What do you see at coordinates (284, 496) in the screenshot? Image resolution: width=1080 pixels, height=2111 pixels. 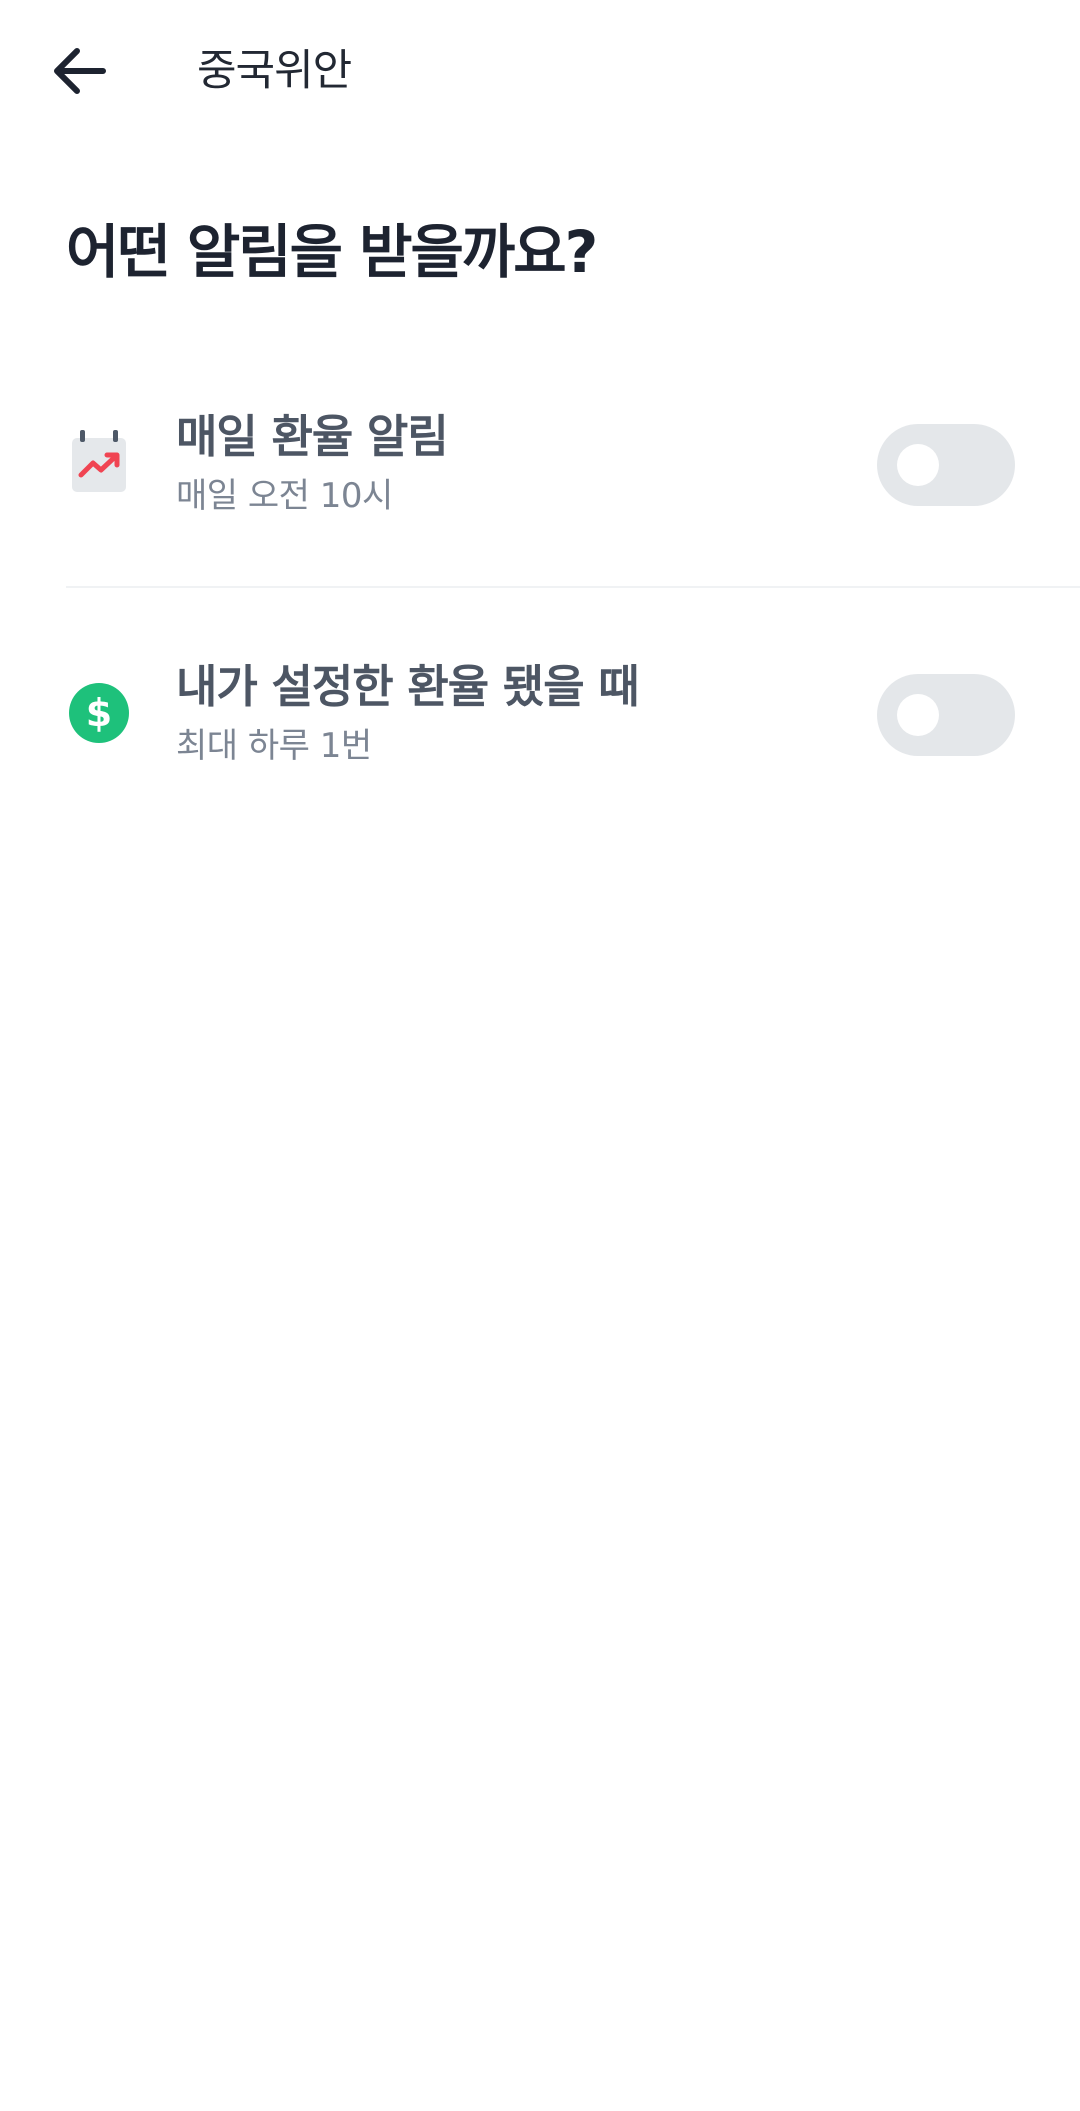 I see `daily-rate-alert-subtitle: 매일 오전 10시` at bounding box center [284, 496].